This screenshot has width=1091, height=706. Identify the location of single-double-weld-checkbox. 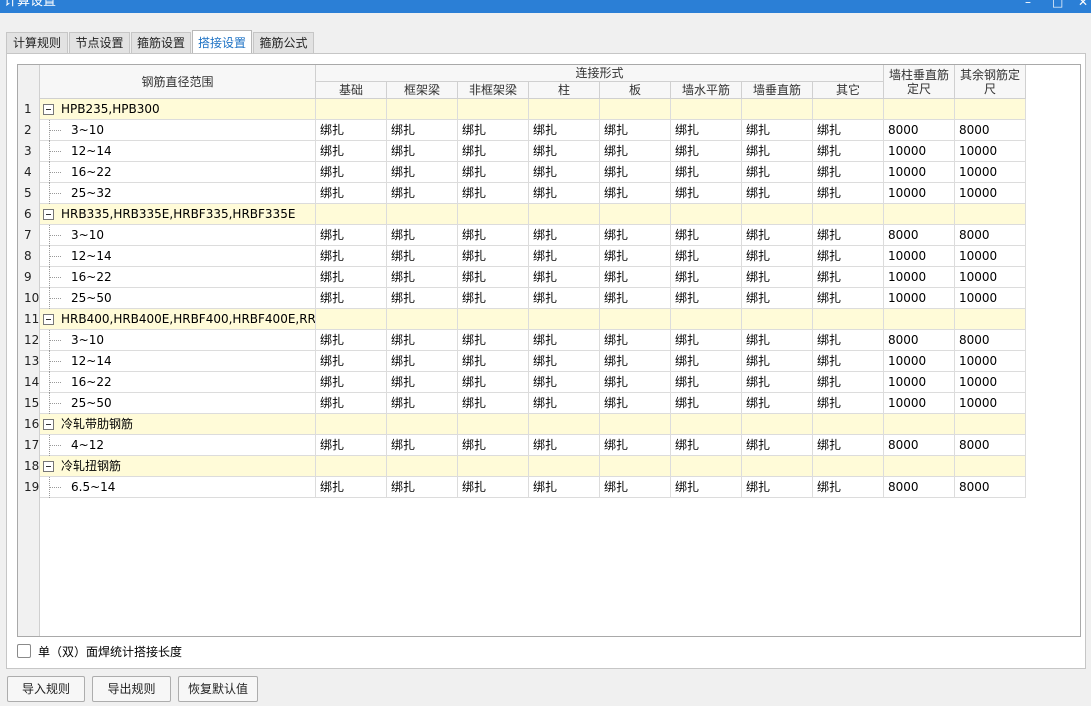
(24, 651).